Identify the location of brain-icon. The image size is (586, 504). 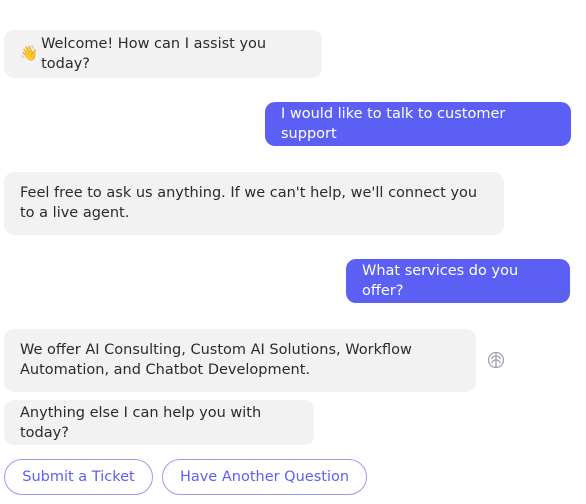
(496, 360).